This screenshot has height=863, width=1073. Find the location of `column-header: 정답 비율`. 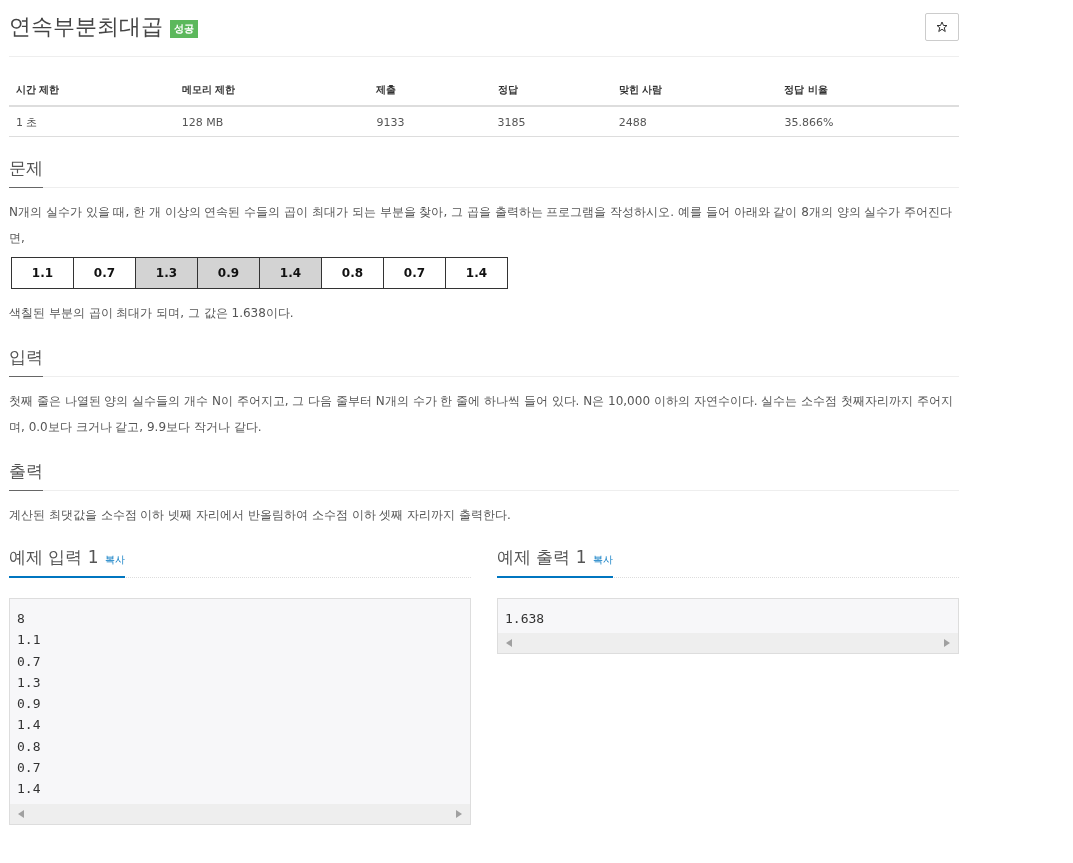

column-header: 정답 비율 is located at coordinates (868, 92).